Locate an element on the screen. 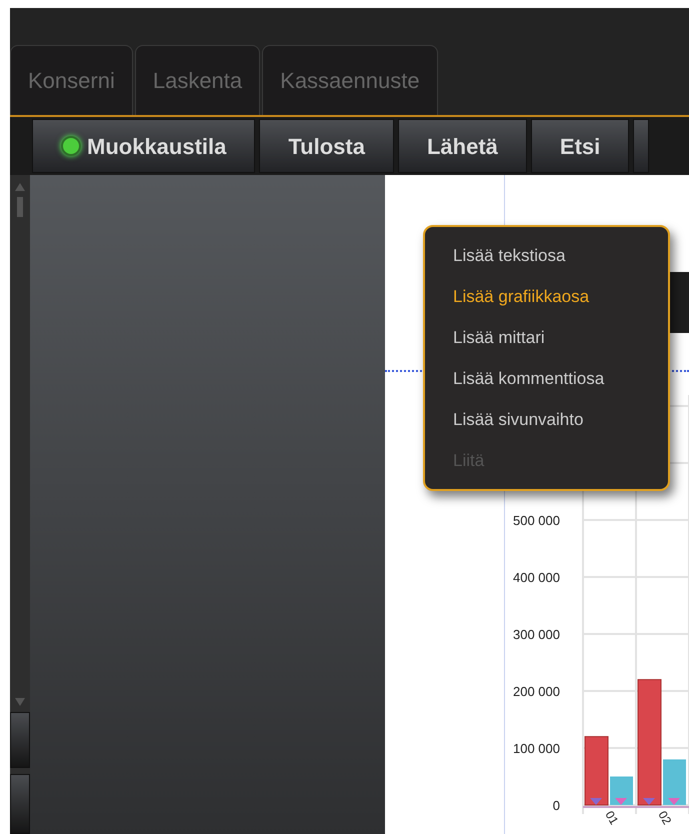 Image resolution: width=689 pixels, height=834 pixels. toolbar-button is located at coordinates (641, 146).